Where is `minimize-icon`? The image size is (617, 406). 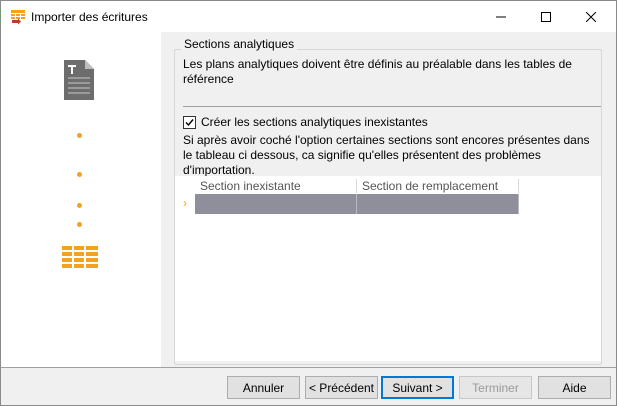
minimize-icon is located at coordinates (500, 16).